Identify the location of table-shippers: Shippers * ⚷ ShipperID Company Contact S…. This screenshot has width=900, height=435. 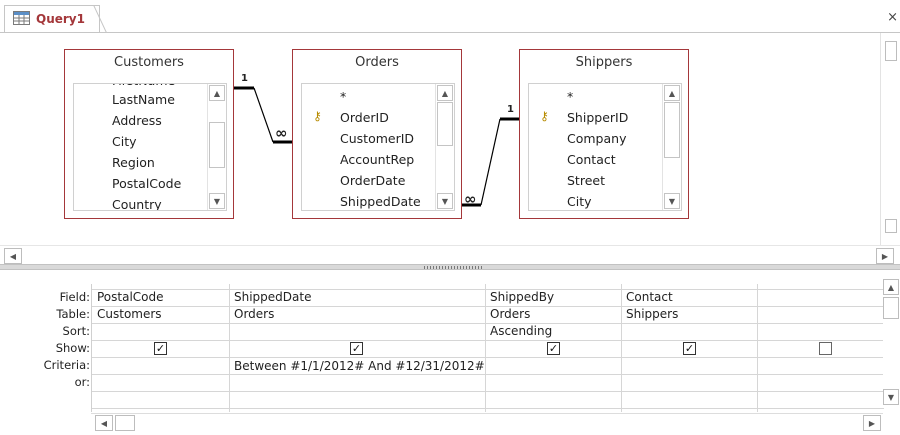
(604, 134).